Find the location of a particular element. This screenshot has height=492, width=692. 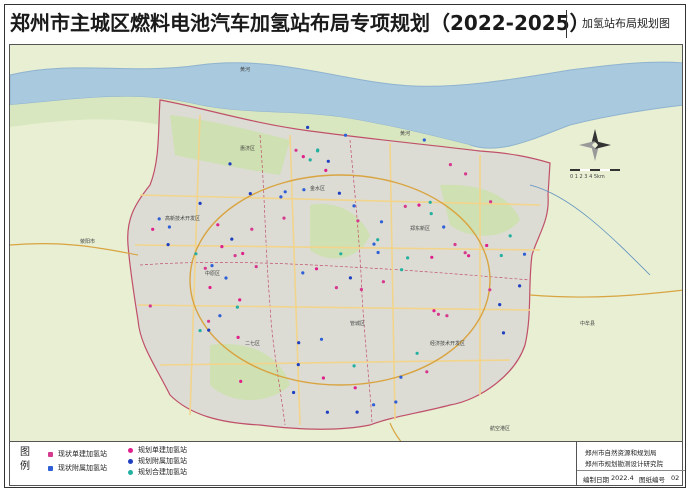

map-type-label: 加氢站布局规划图 is located at coordinates (626, 23).